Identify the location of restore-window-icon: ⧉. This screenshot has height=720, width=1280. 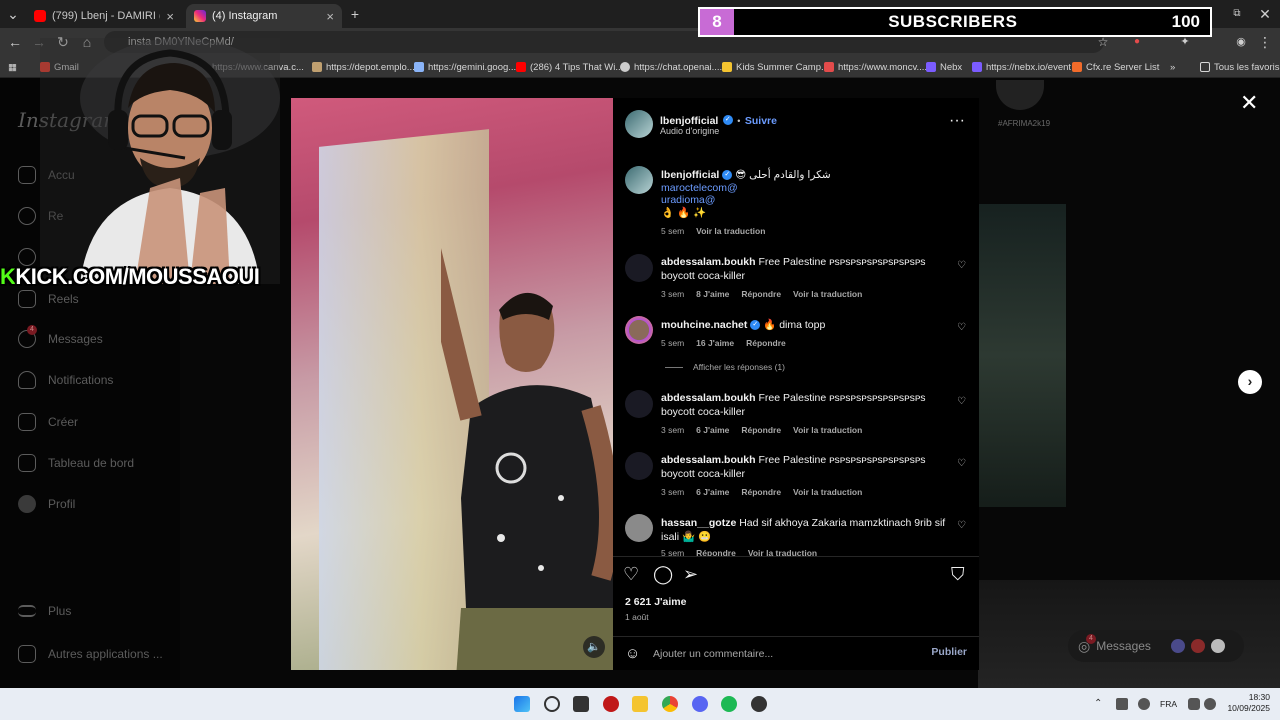
(1237, 14).